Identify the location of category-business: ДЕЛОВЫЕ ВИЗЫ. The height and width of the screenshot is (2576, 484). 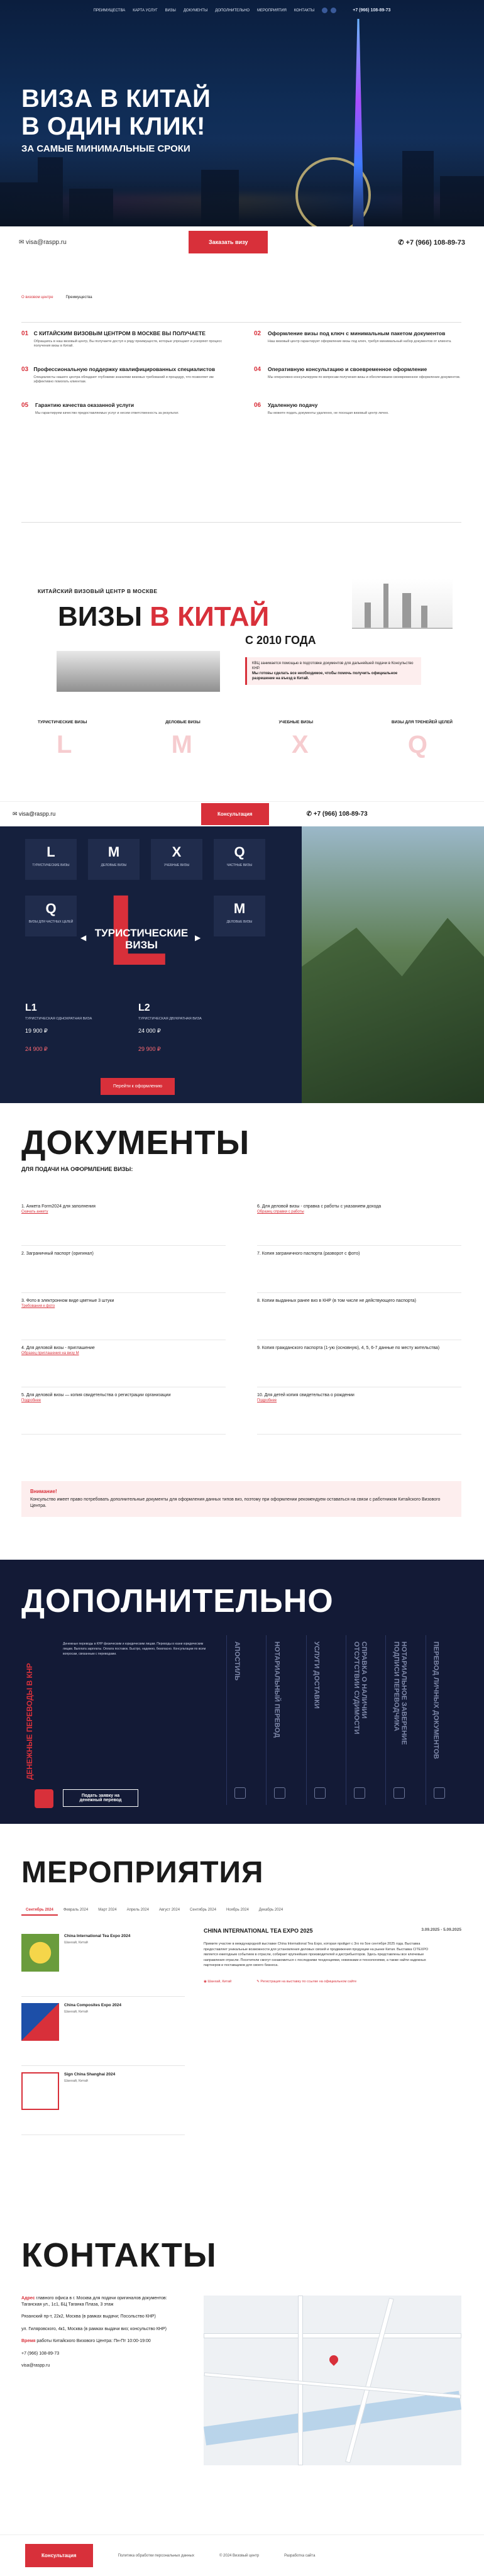
(183, 722).